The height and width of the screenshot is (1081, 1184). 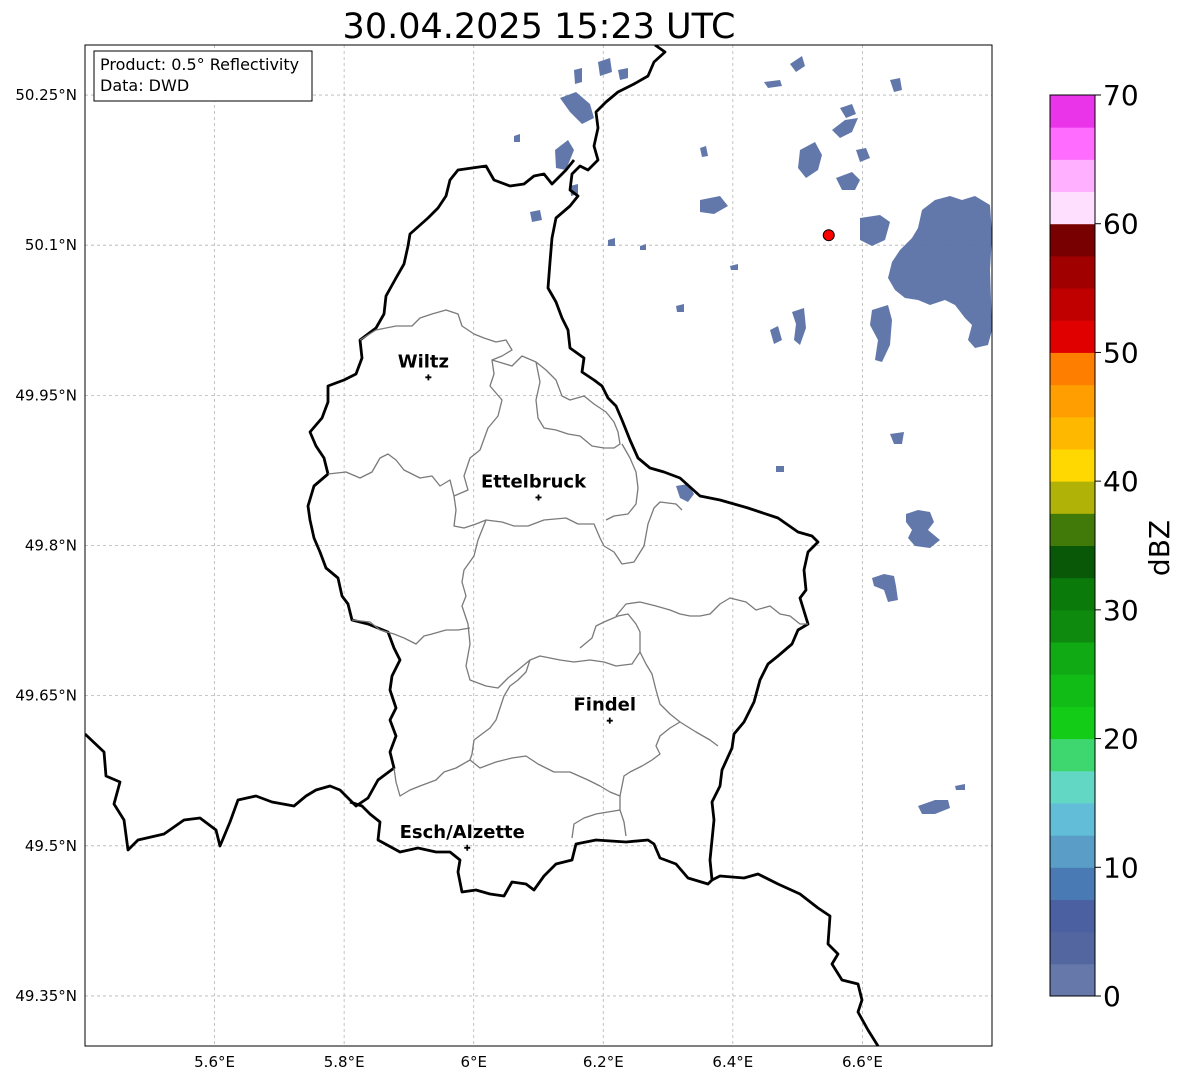 I want to click on info-box: Product: 0.5° Reflectivity Data: DWD, so click(x=203, y=76).